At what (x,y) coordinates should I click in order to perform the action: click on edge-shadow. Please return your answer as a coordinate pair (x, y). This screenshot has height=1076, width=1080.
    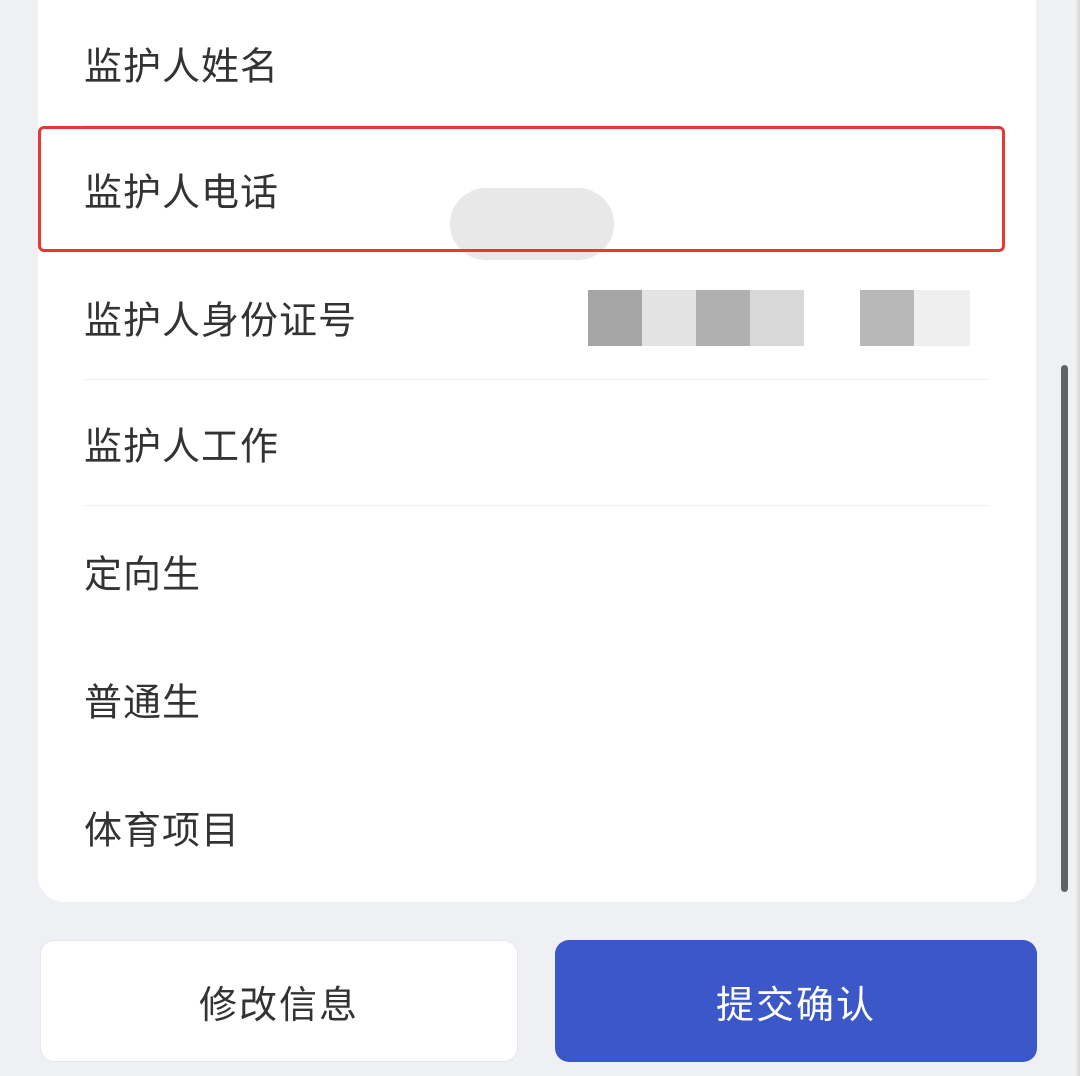
    Looking at the image, I should click on (1074, 538).